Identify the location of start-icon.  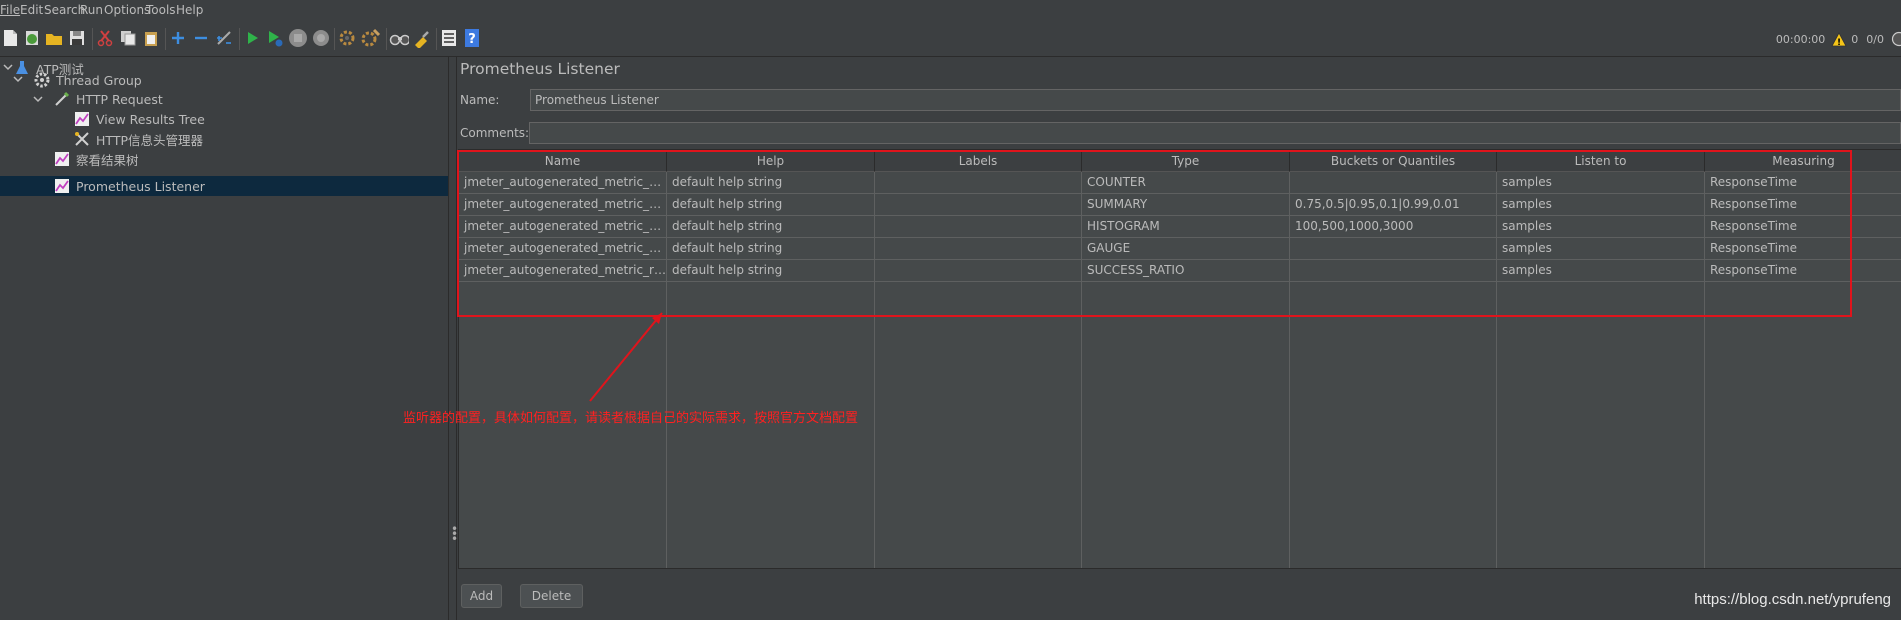
(252, 38).